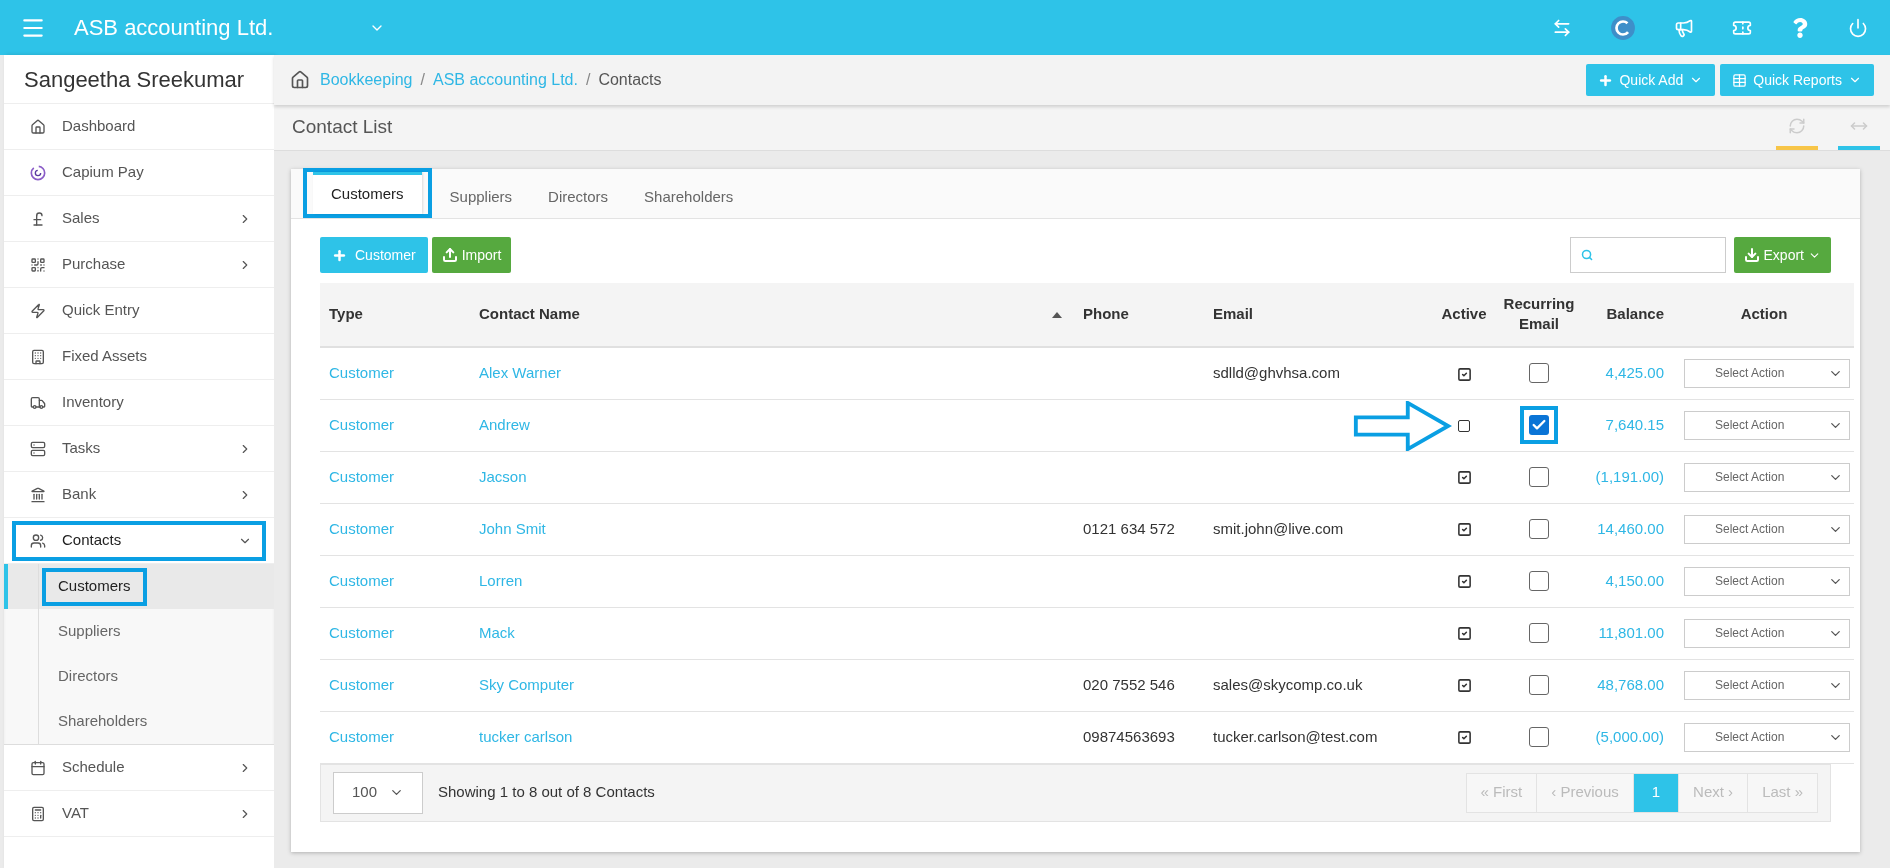  What do you see at coordinates (1647, 255) in the screenshot?
I see `search-field` at bounding box center [1647, 255].